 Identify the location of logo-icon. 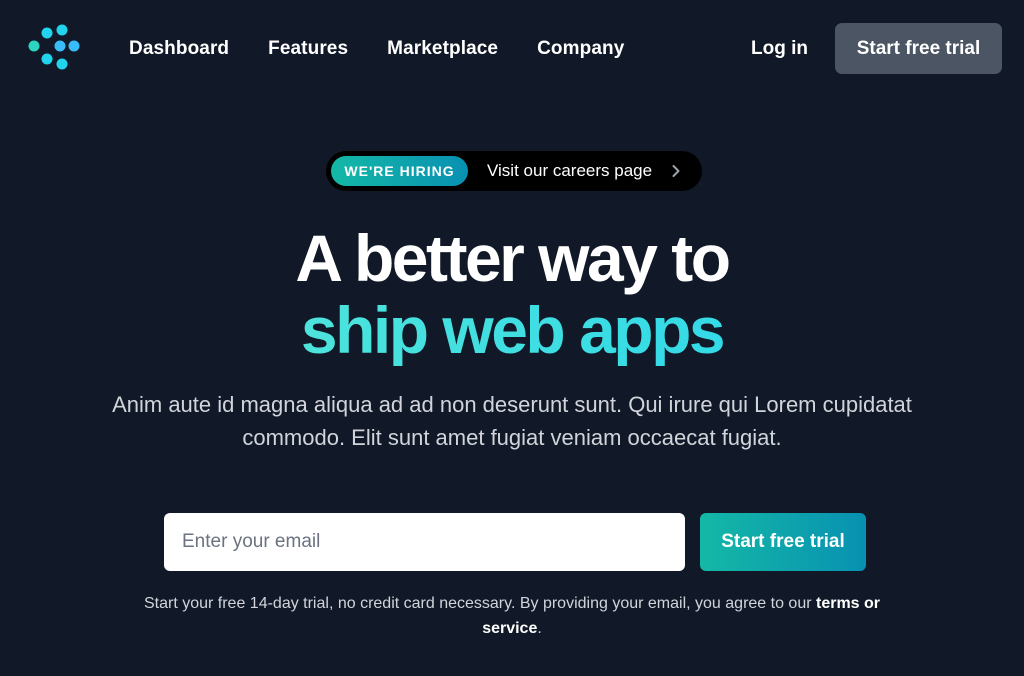
(54, 50).